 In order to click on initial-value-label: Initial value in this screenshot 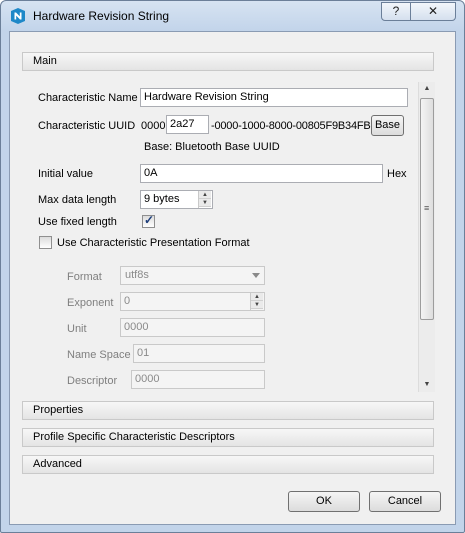, I will do `click(66, 174)`.